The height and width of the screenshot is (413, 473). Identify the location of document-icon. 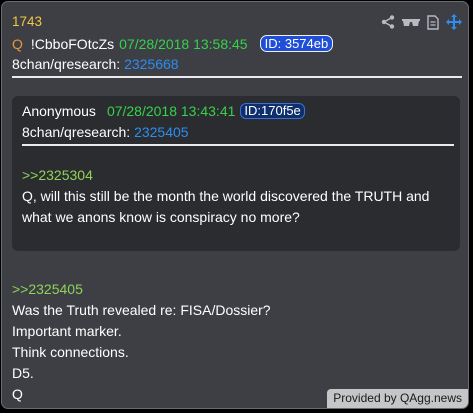
(433, 22).